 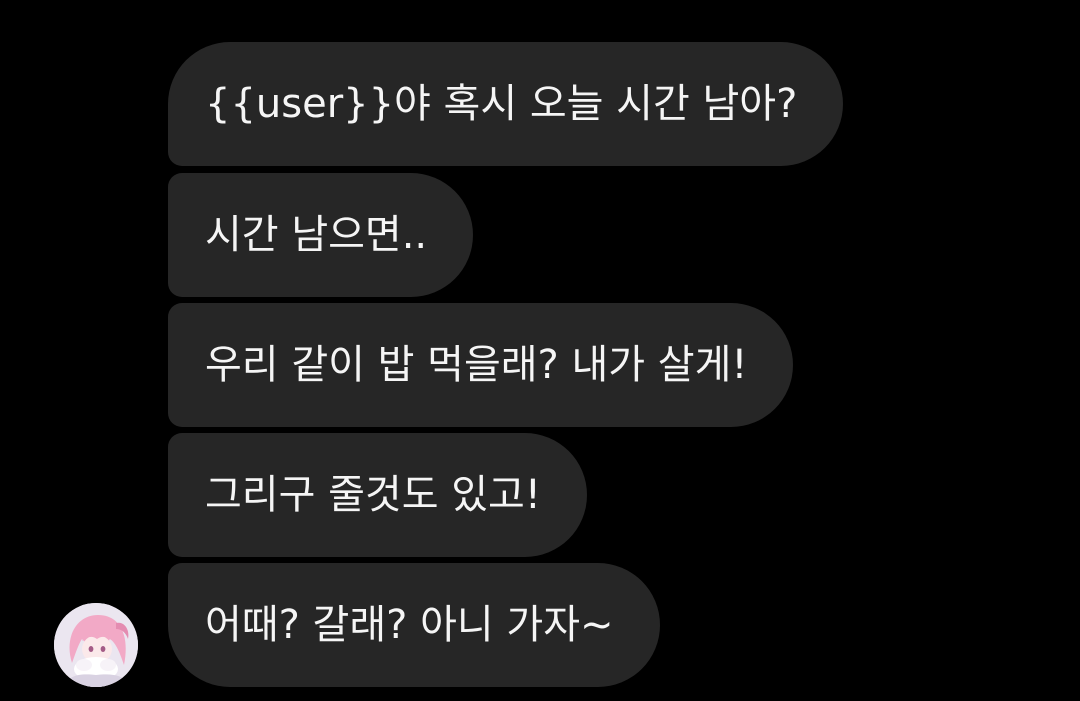 I want to click on message-bubble: {{user}}야 혹시 오늘 시간 남아?, so click(x=506, y=104).